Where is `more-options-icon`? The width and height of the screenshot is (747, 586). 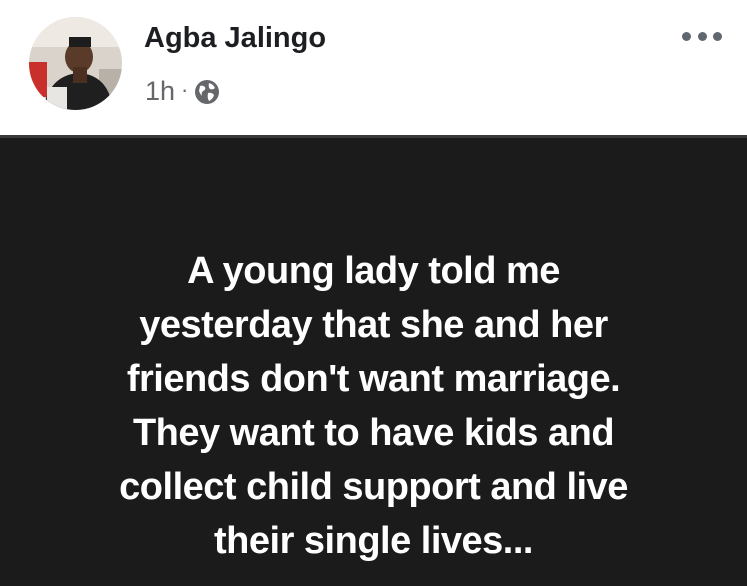 more-options-icon is located at coordinates (702, 36).